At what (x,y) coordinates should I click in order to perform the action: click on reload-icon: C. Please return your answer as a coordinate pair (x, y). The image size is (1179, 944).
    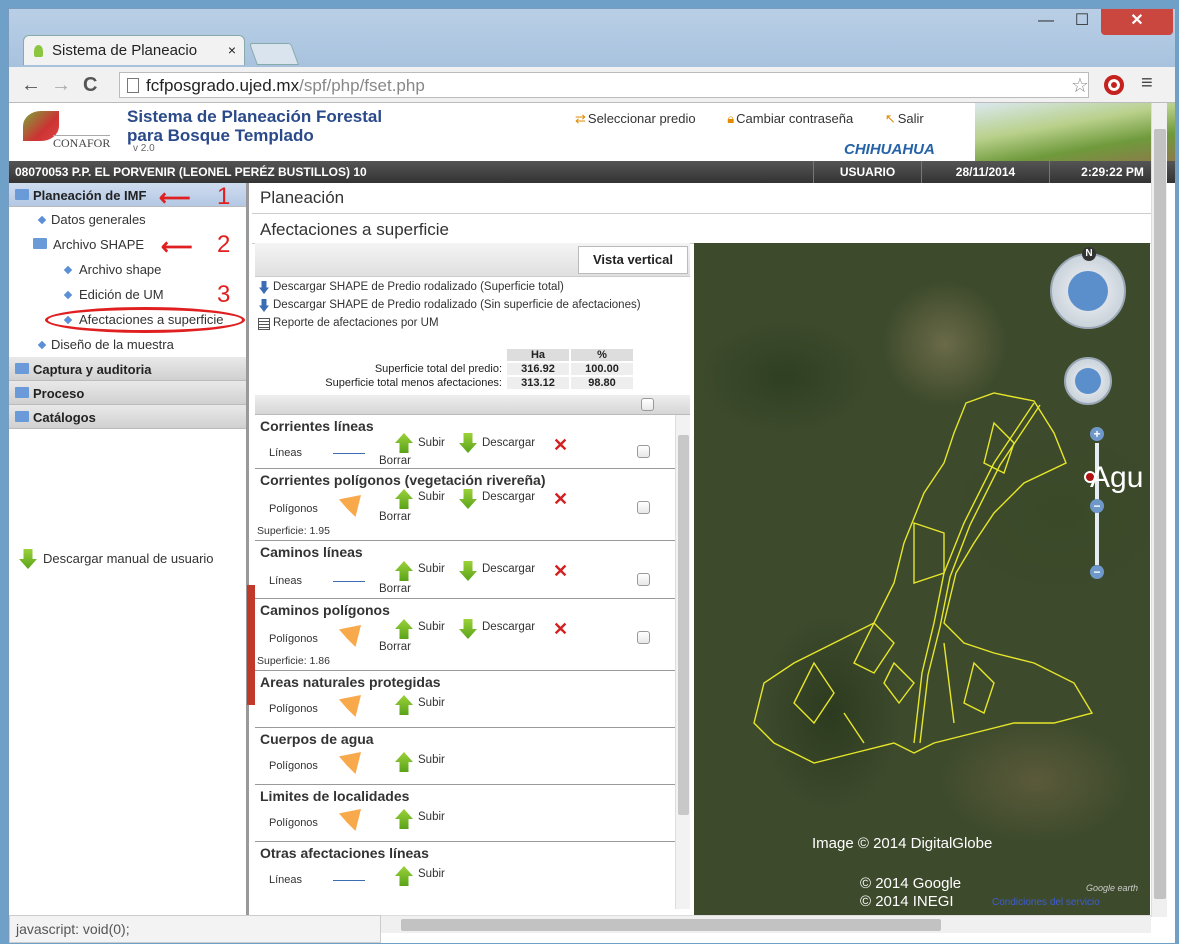
    Looking at the image, I should click on (90, 85).